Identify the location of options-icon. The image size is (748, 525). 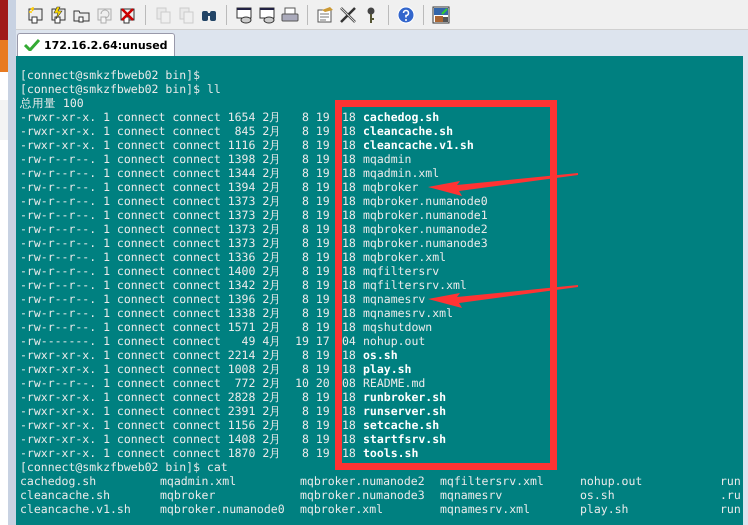
(325, 15).